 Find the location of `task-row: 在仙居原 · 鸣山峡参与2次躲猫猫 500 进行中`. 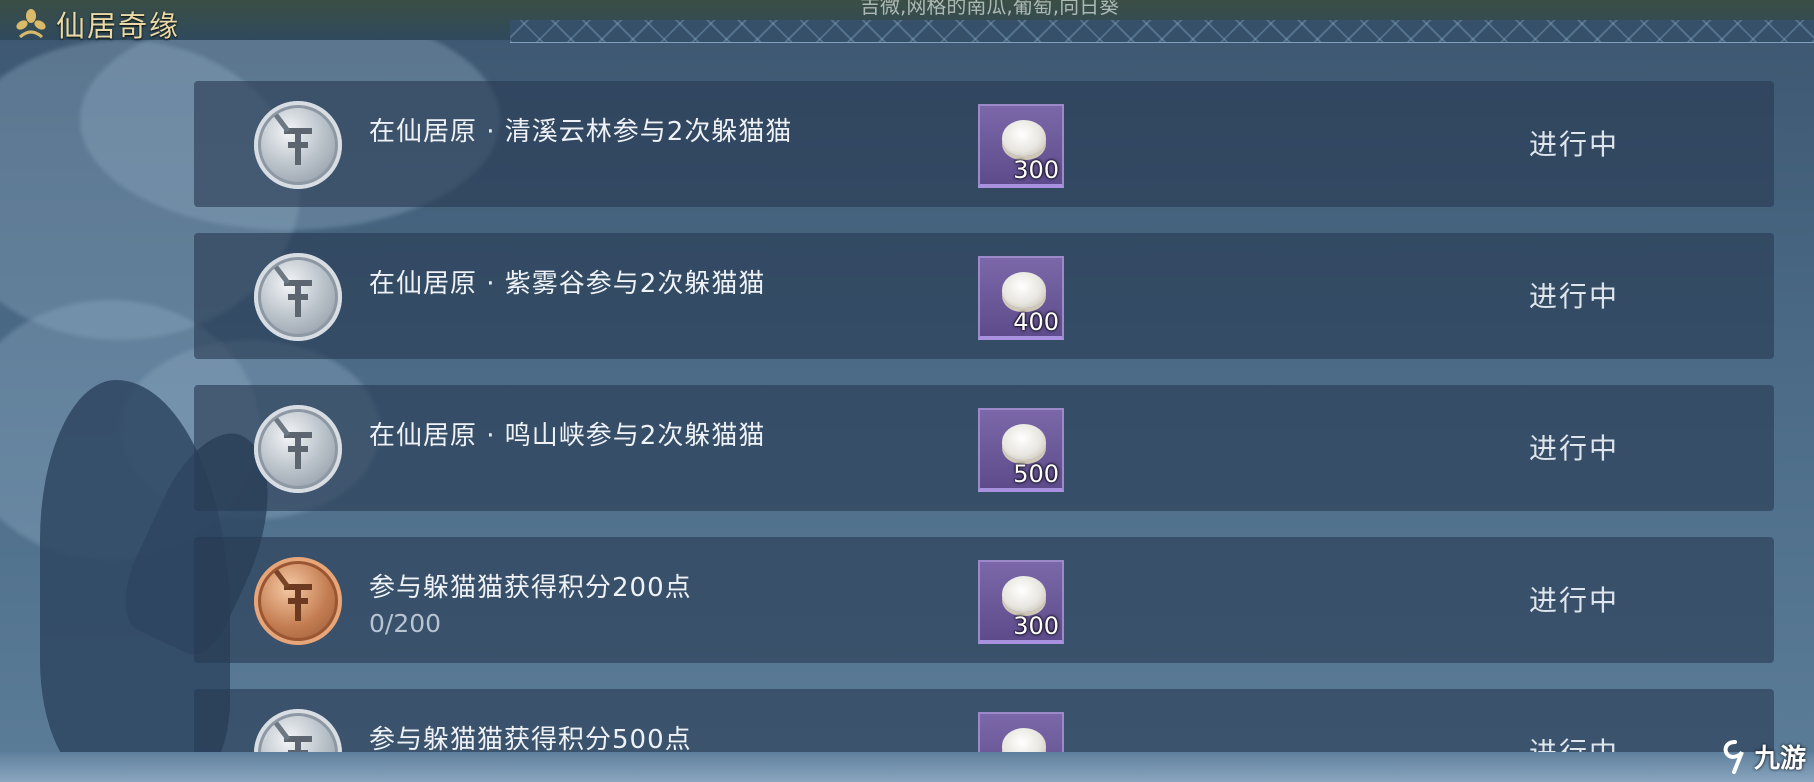

task-row: 在仙居原 · 鸣山峡参与2次躲猫猫 500 进行中 is located at coordinates (984, 448).